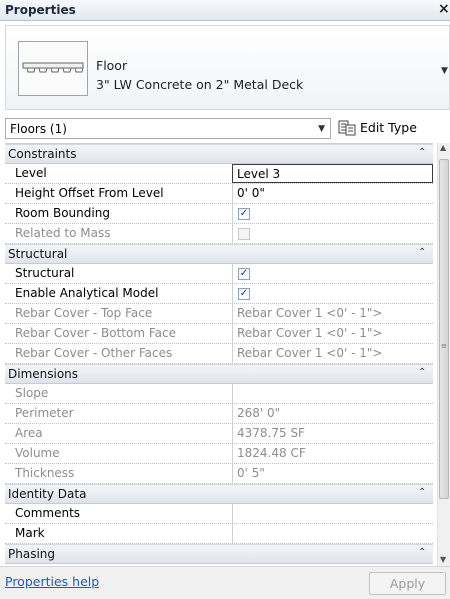 This screenshot has width=450, height=599. I want to click on palette-title: Properties, so click(40, 10).